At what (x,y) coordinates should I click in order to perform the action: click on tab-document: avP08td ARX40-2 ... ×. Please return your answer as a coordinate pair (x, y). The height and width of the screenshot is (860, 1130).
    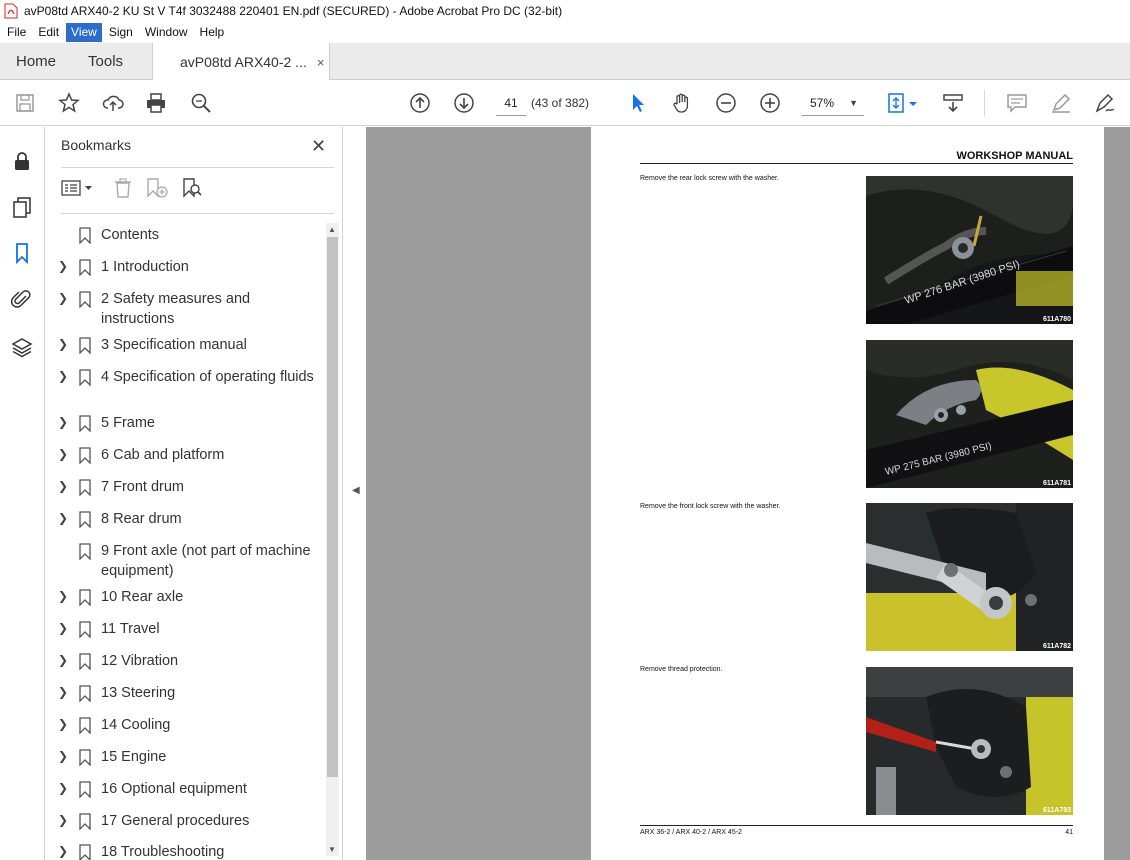
    Looking at the image, I should click on (241, 62).